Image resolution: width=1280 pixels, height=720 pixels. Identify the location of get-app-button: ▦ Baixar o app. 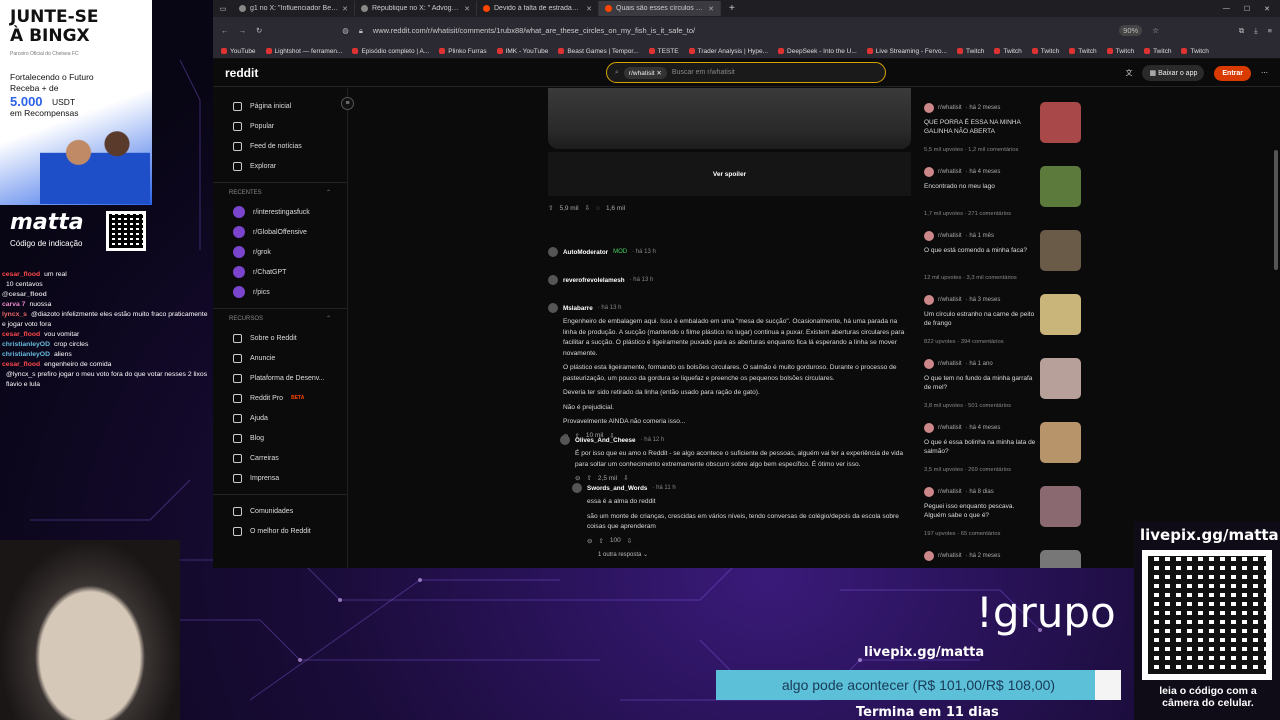
(1173, 73).